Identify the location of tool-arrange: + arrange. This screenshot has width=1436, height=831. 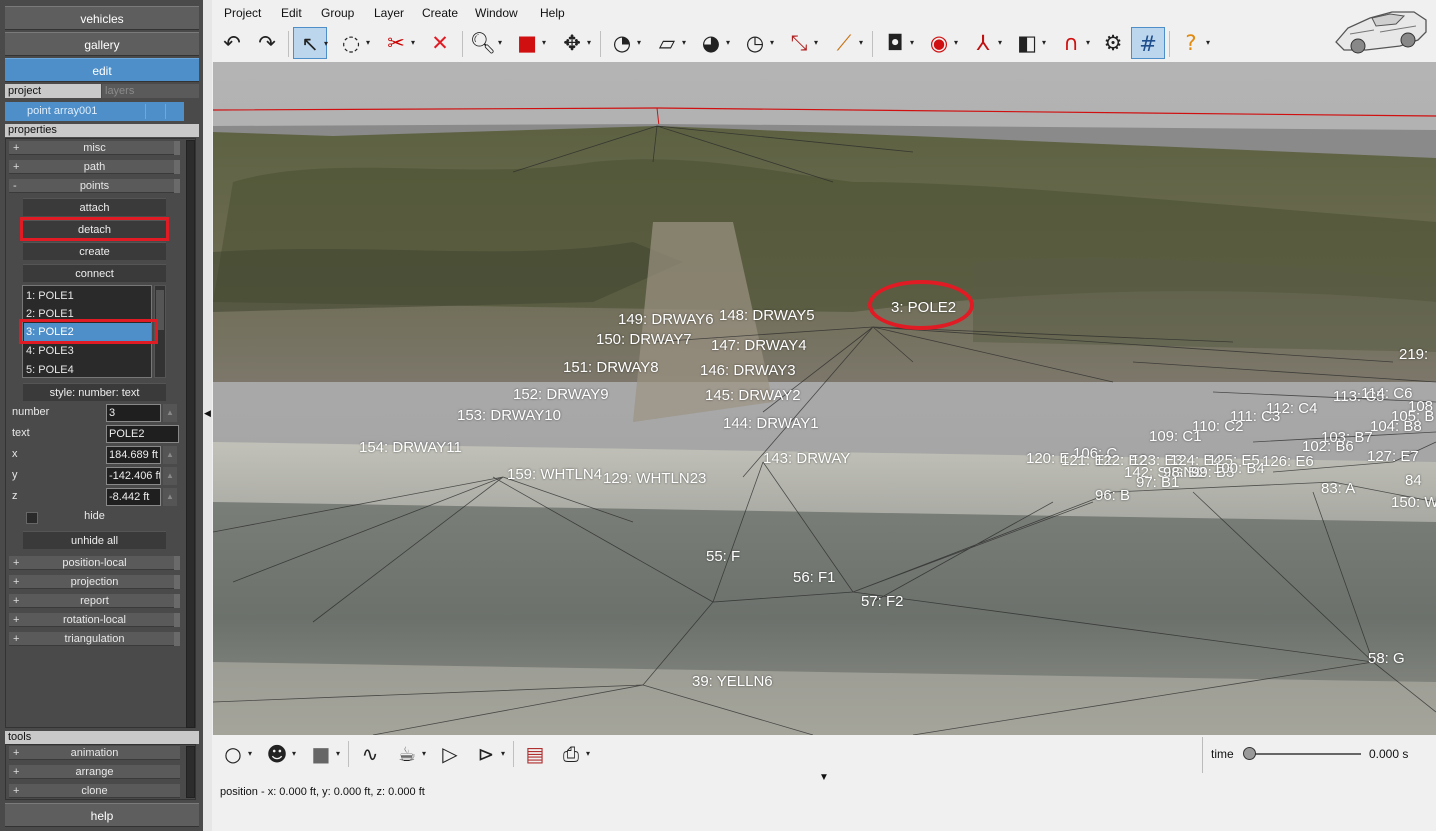
(94, 772).